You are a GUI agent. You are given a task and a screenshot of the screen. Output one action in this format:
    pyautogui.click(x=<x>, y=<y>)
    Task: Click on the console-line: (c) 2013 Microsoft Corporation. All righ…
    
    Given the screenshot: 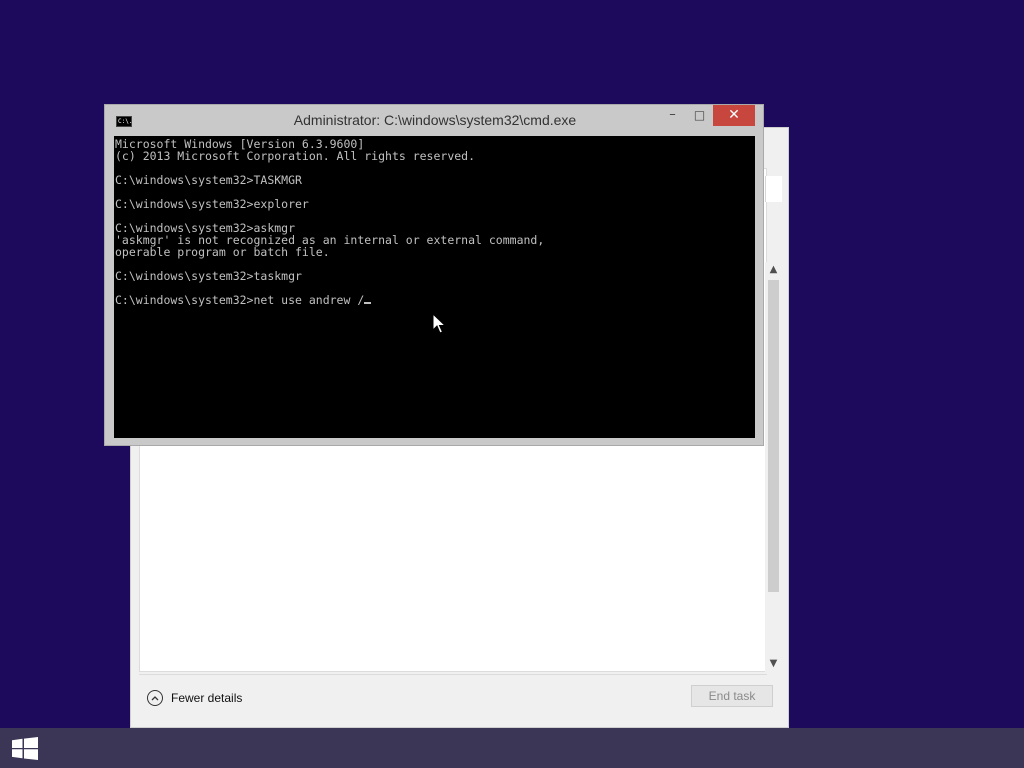 What is the action you would take?
    pyautogui.click(x=295, y=156)
    